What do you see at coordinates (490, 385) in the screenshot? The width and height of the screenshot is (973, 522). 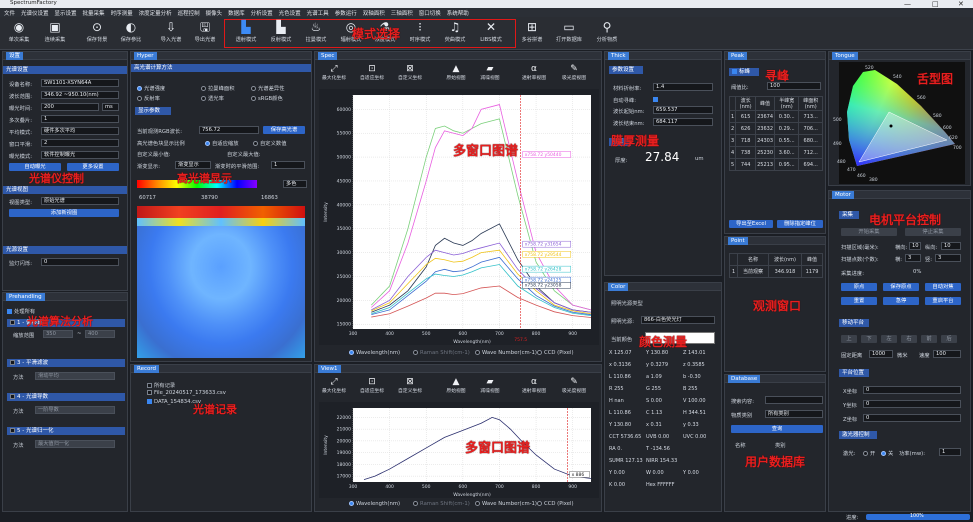 I see `denoise-view-button: ▰ 减噪视图` at bounding box center [490, 385].